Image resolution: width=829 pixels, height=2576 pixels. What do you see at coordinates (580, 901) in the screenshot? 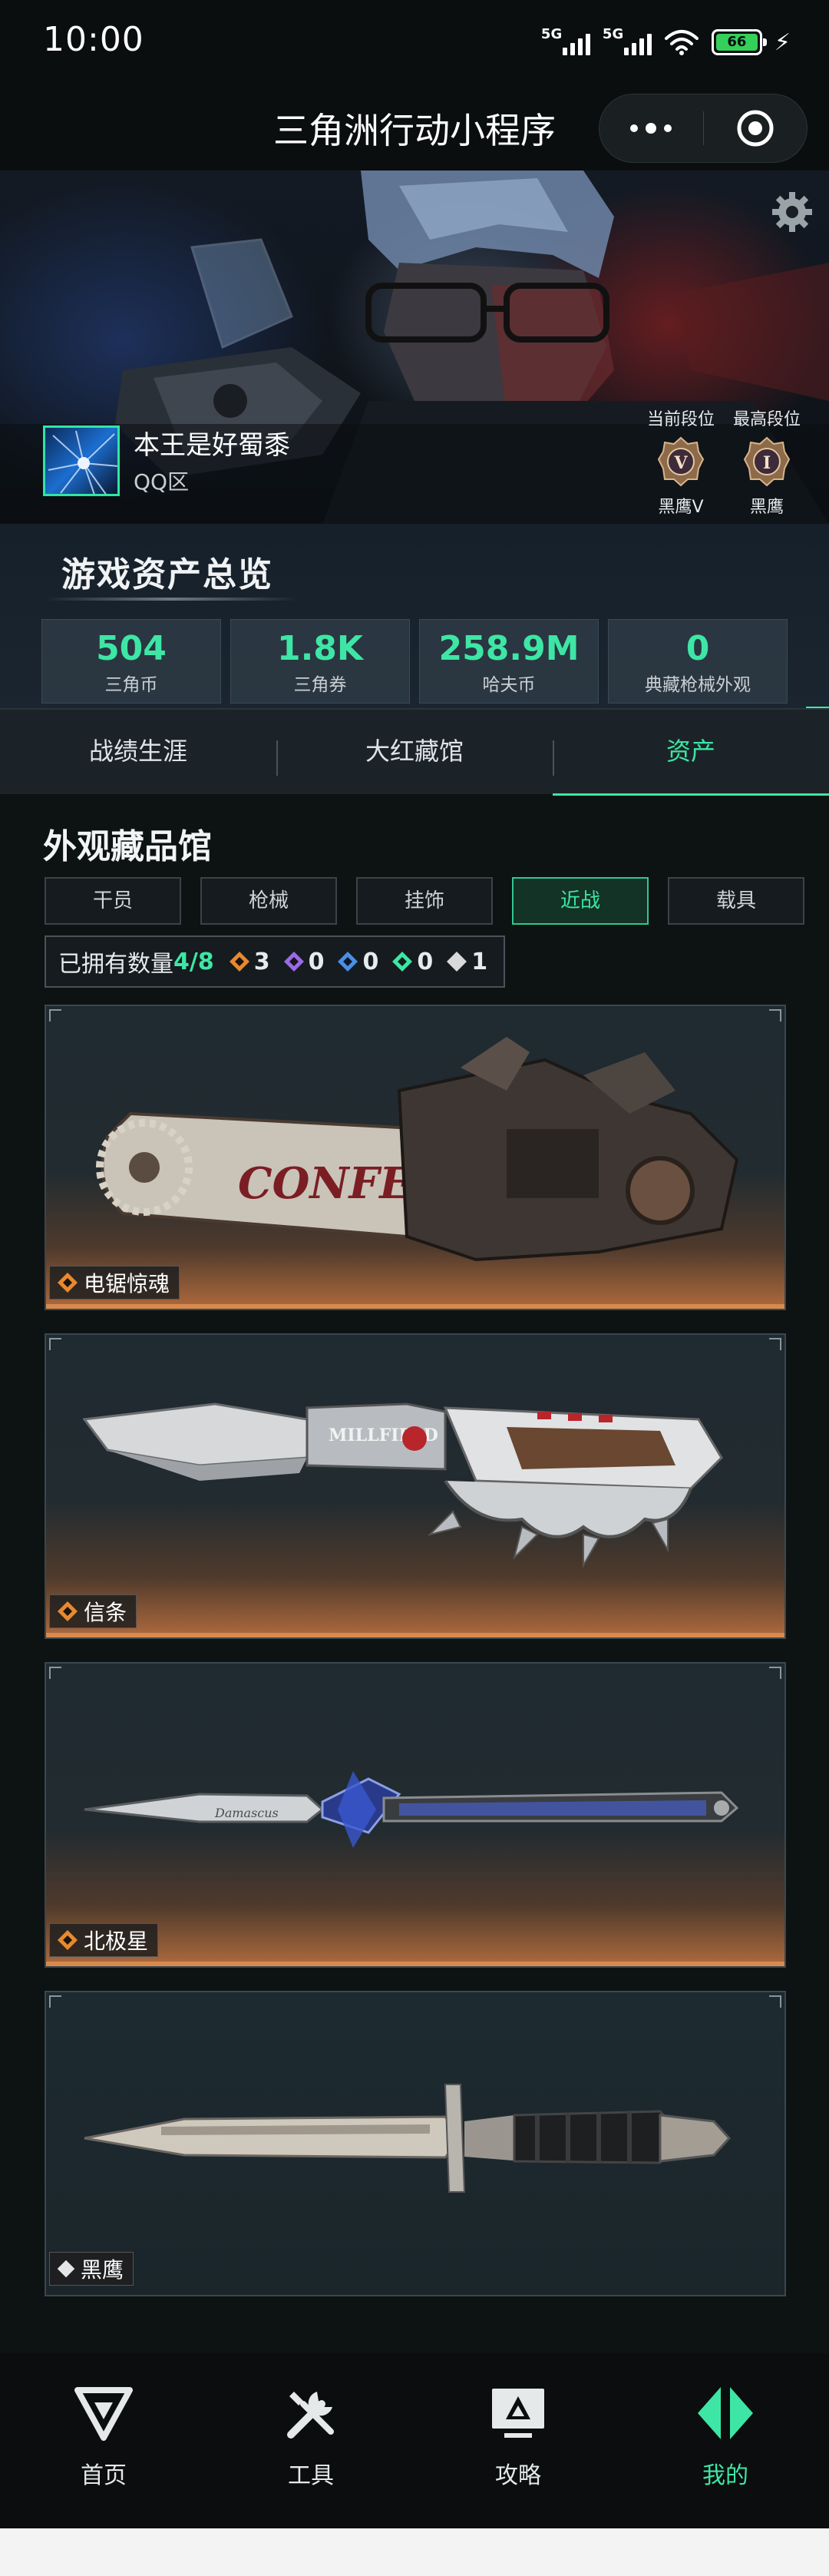
I see `filter-melee: 近战` at bounding box center [580, 901].